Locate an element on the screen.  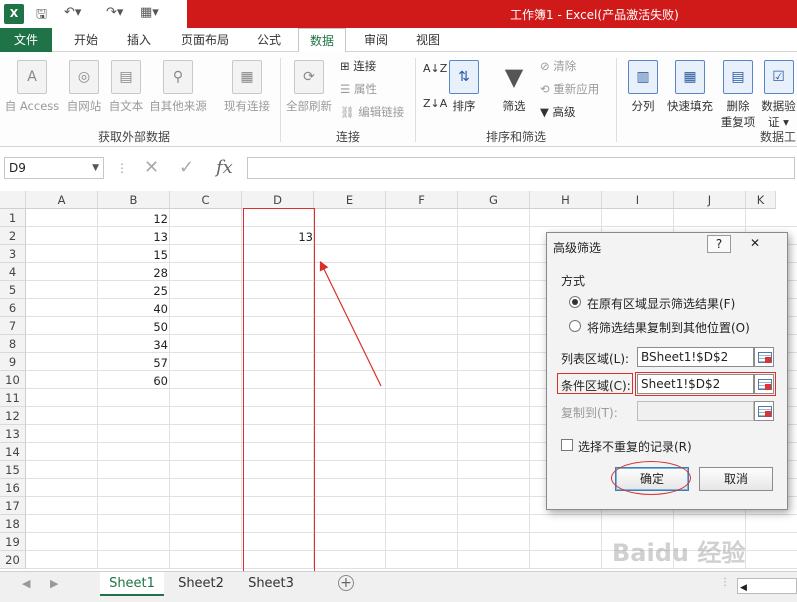
copy-to-label: 复制到(T): is located at coordinates (589, 413).